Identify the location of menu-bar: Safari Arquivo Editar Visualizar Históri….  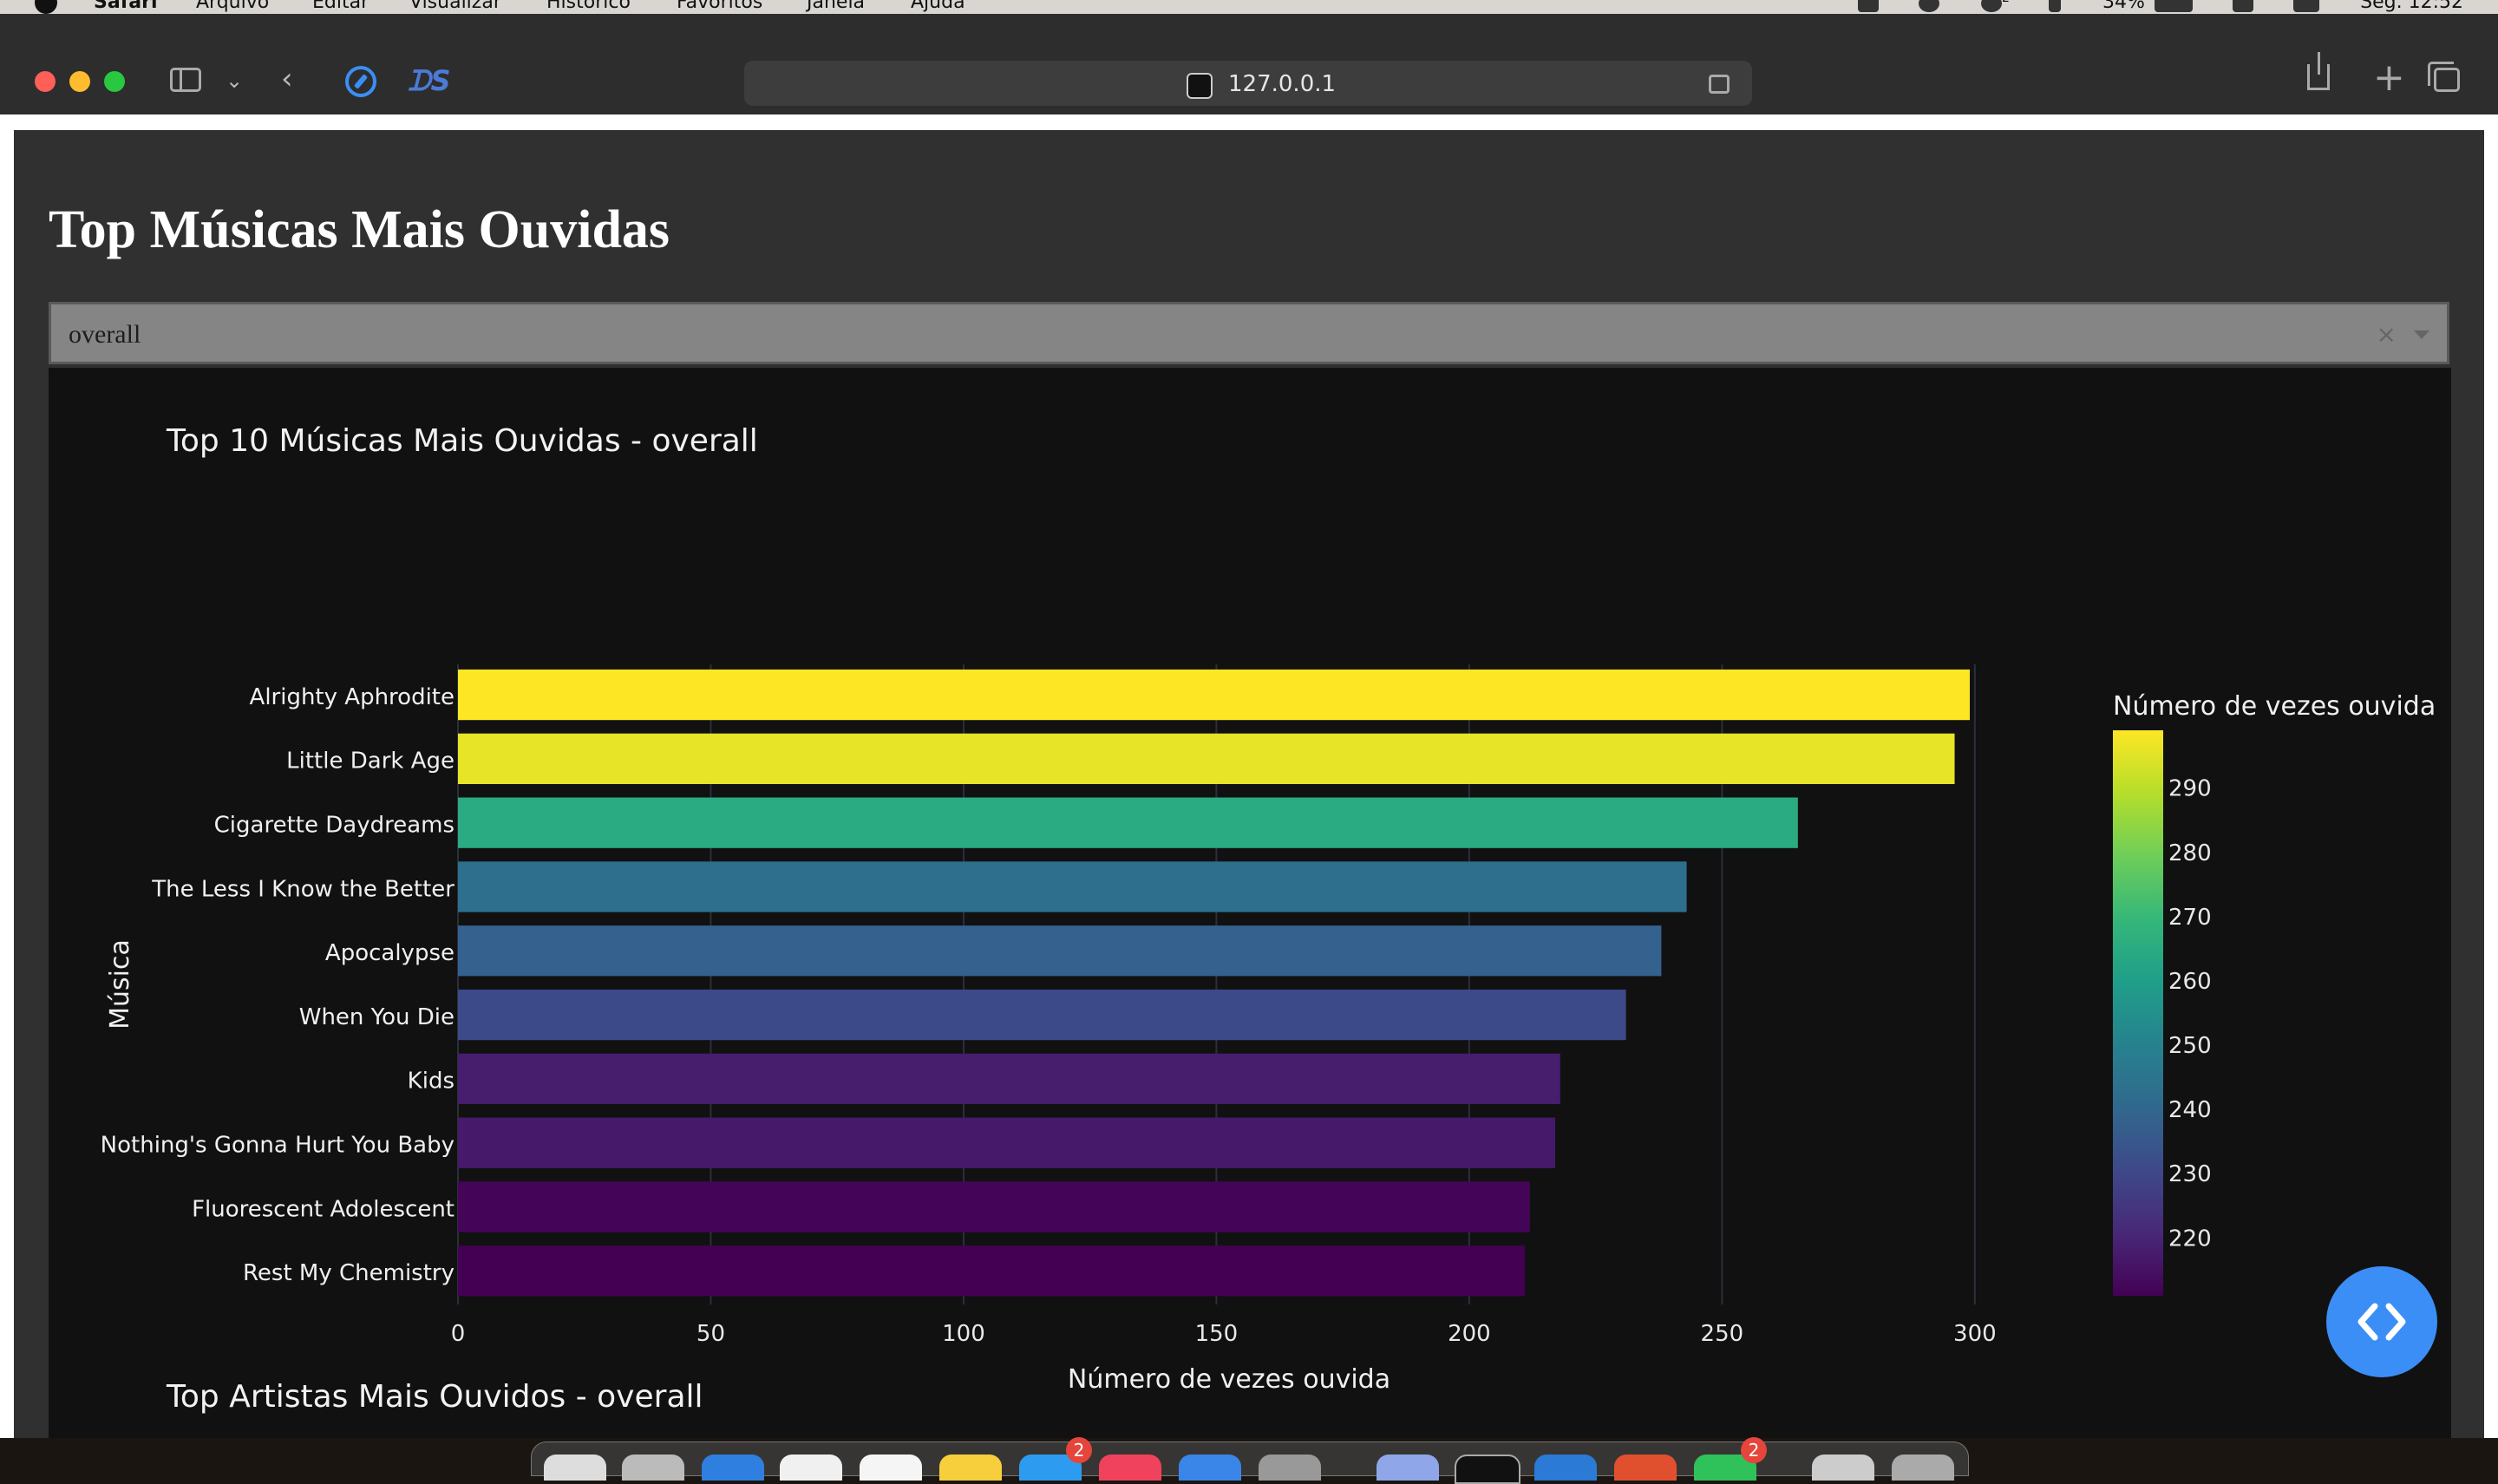
(1249, 7).